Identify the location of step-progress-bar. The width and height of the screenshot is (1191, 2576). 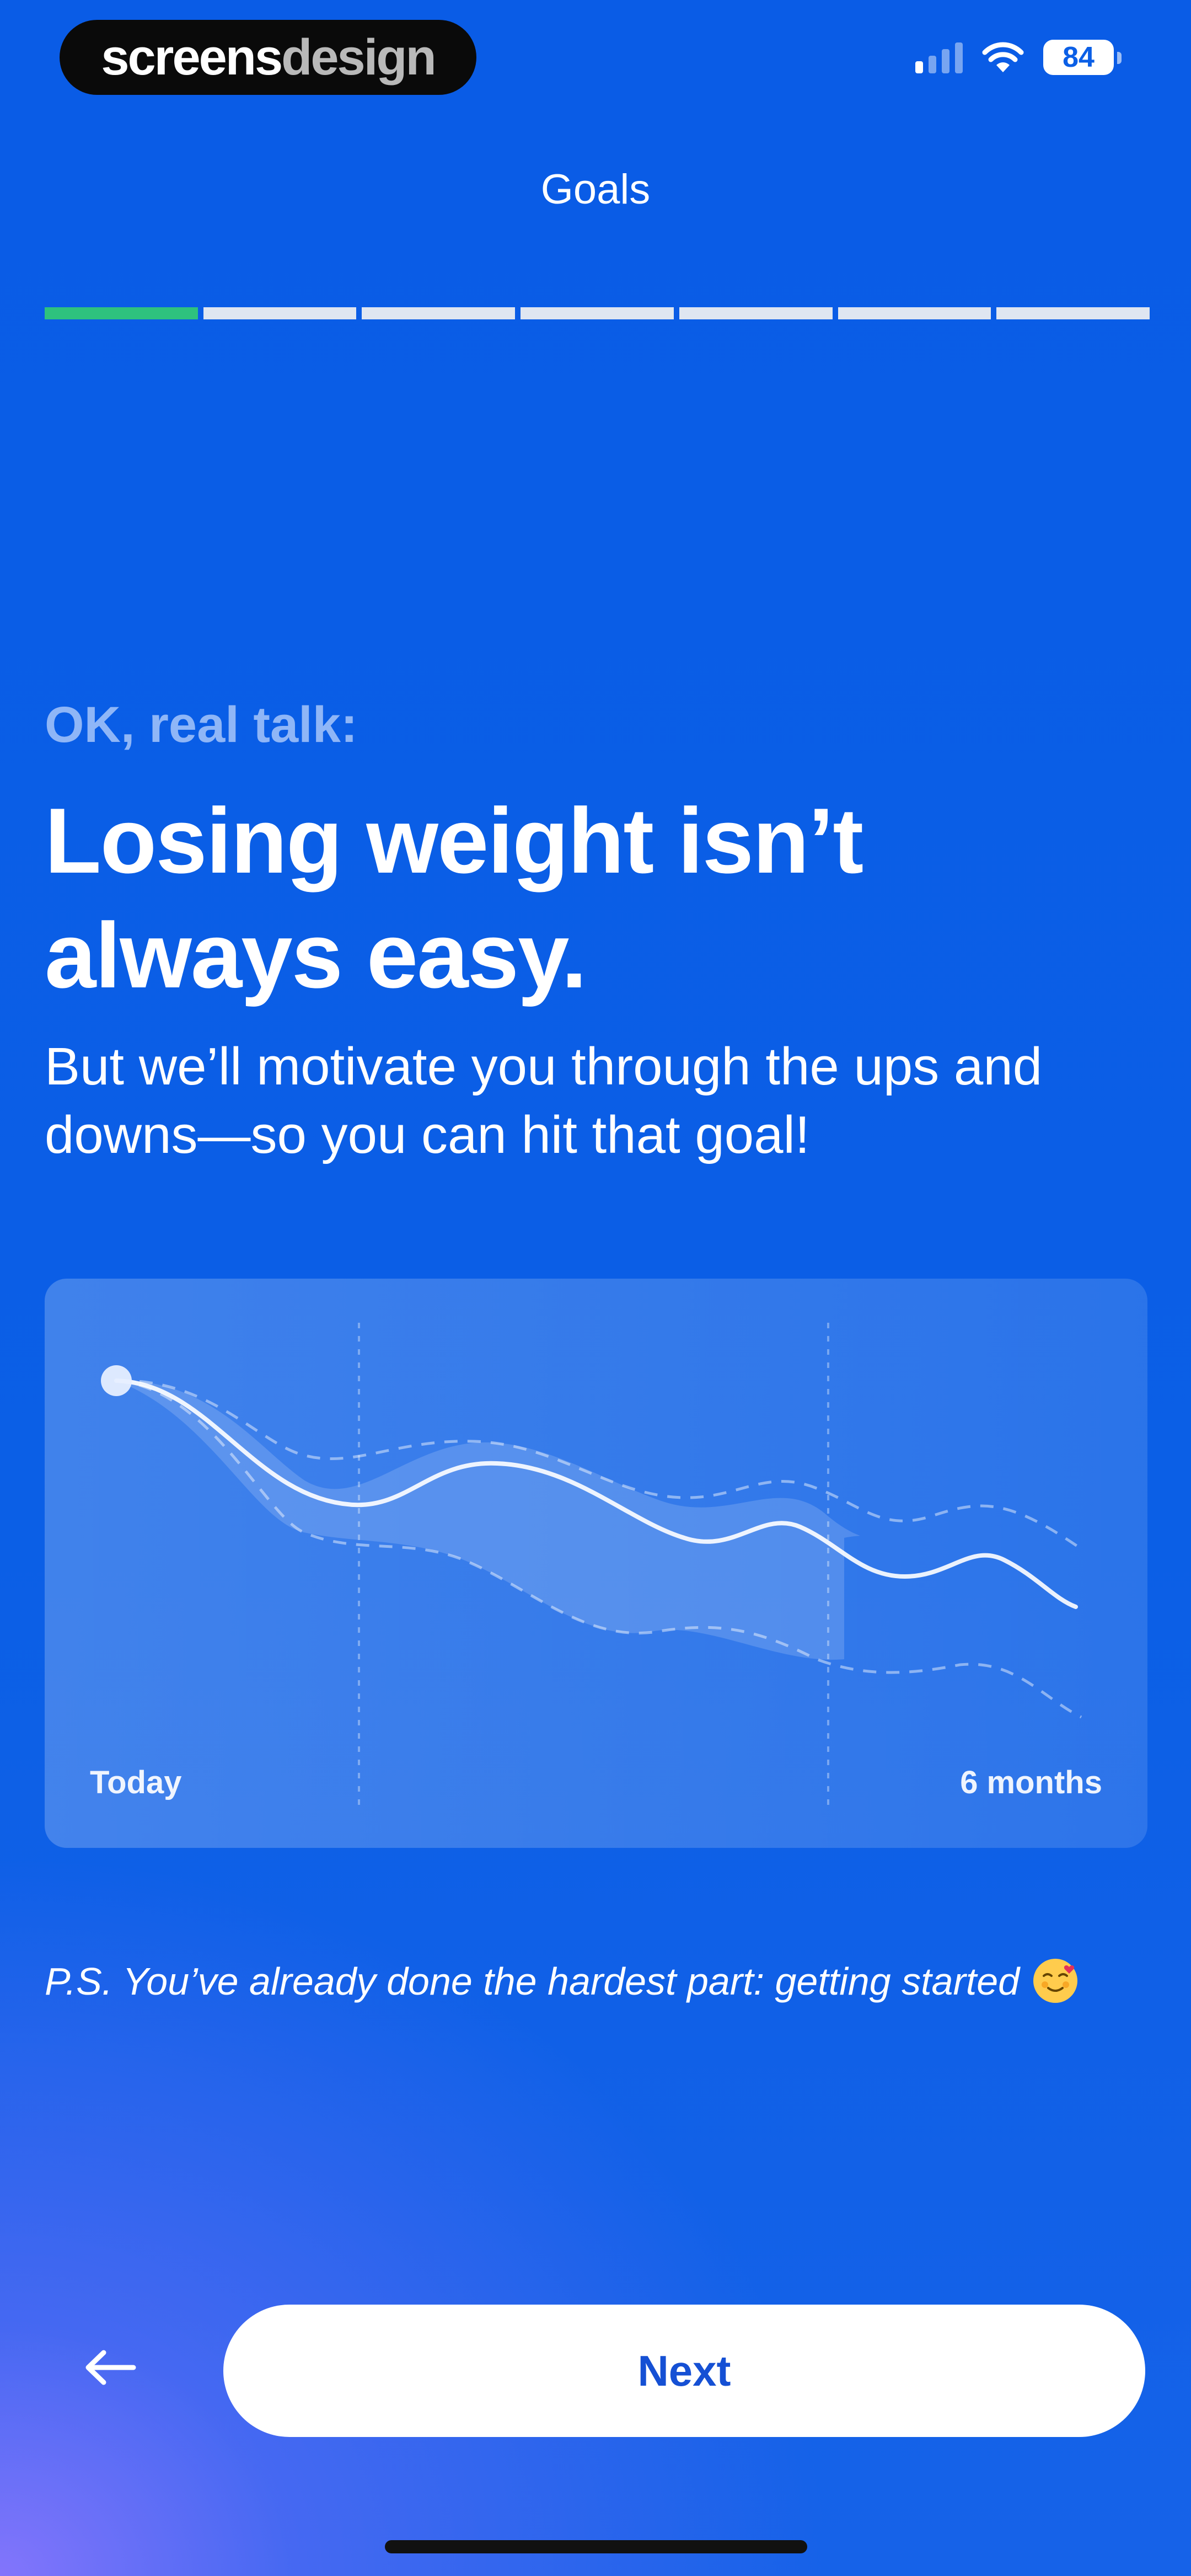
(597, 313).